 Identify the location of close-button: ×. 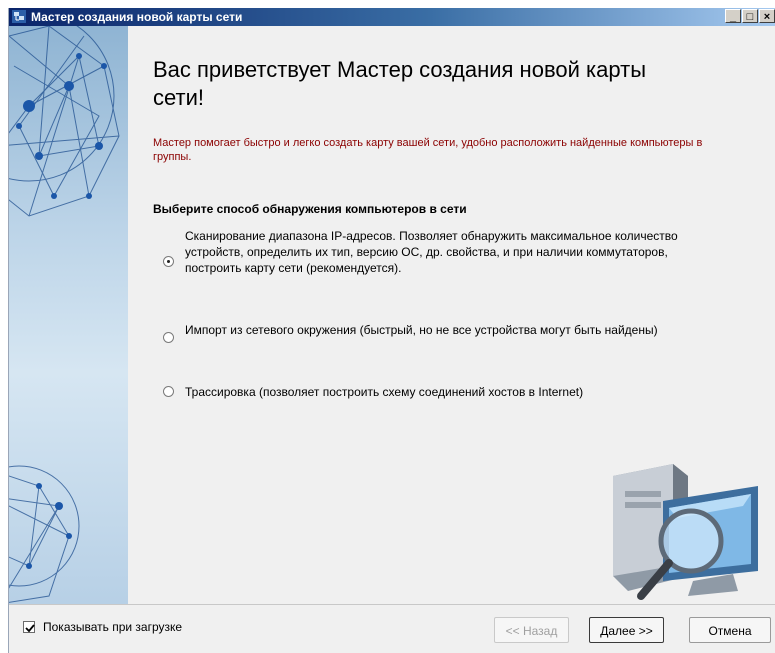
(767, 16).